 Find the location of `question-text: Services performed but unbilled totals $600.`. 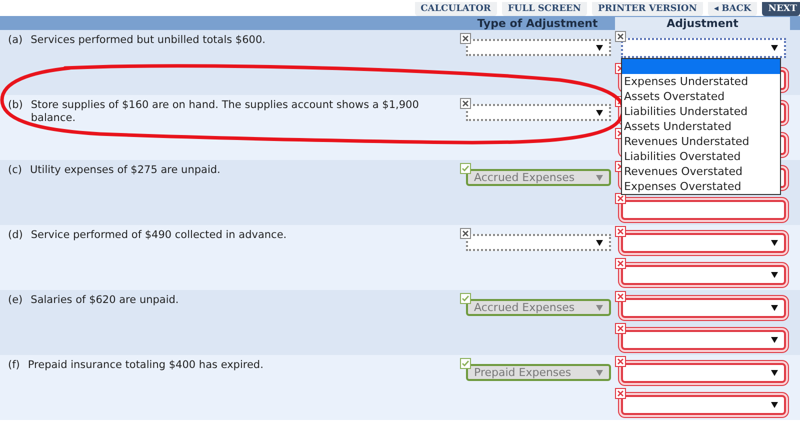

question-text: Services performed but unbilled totals $600. is located at coordinates (148, 41).